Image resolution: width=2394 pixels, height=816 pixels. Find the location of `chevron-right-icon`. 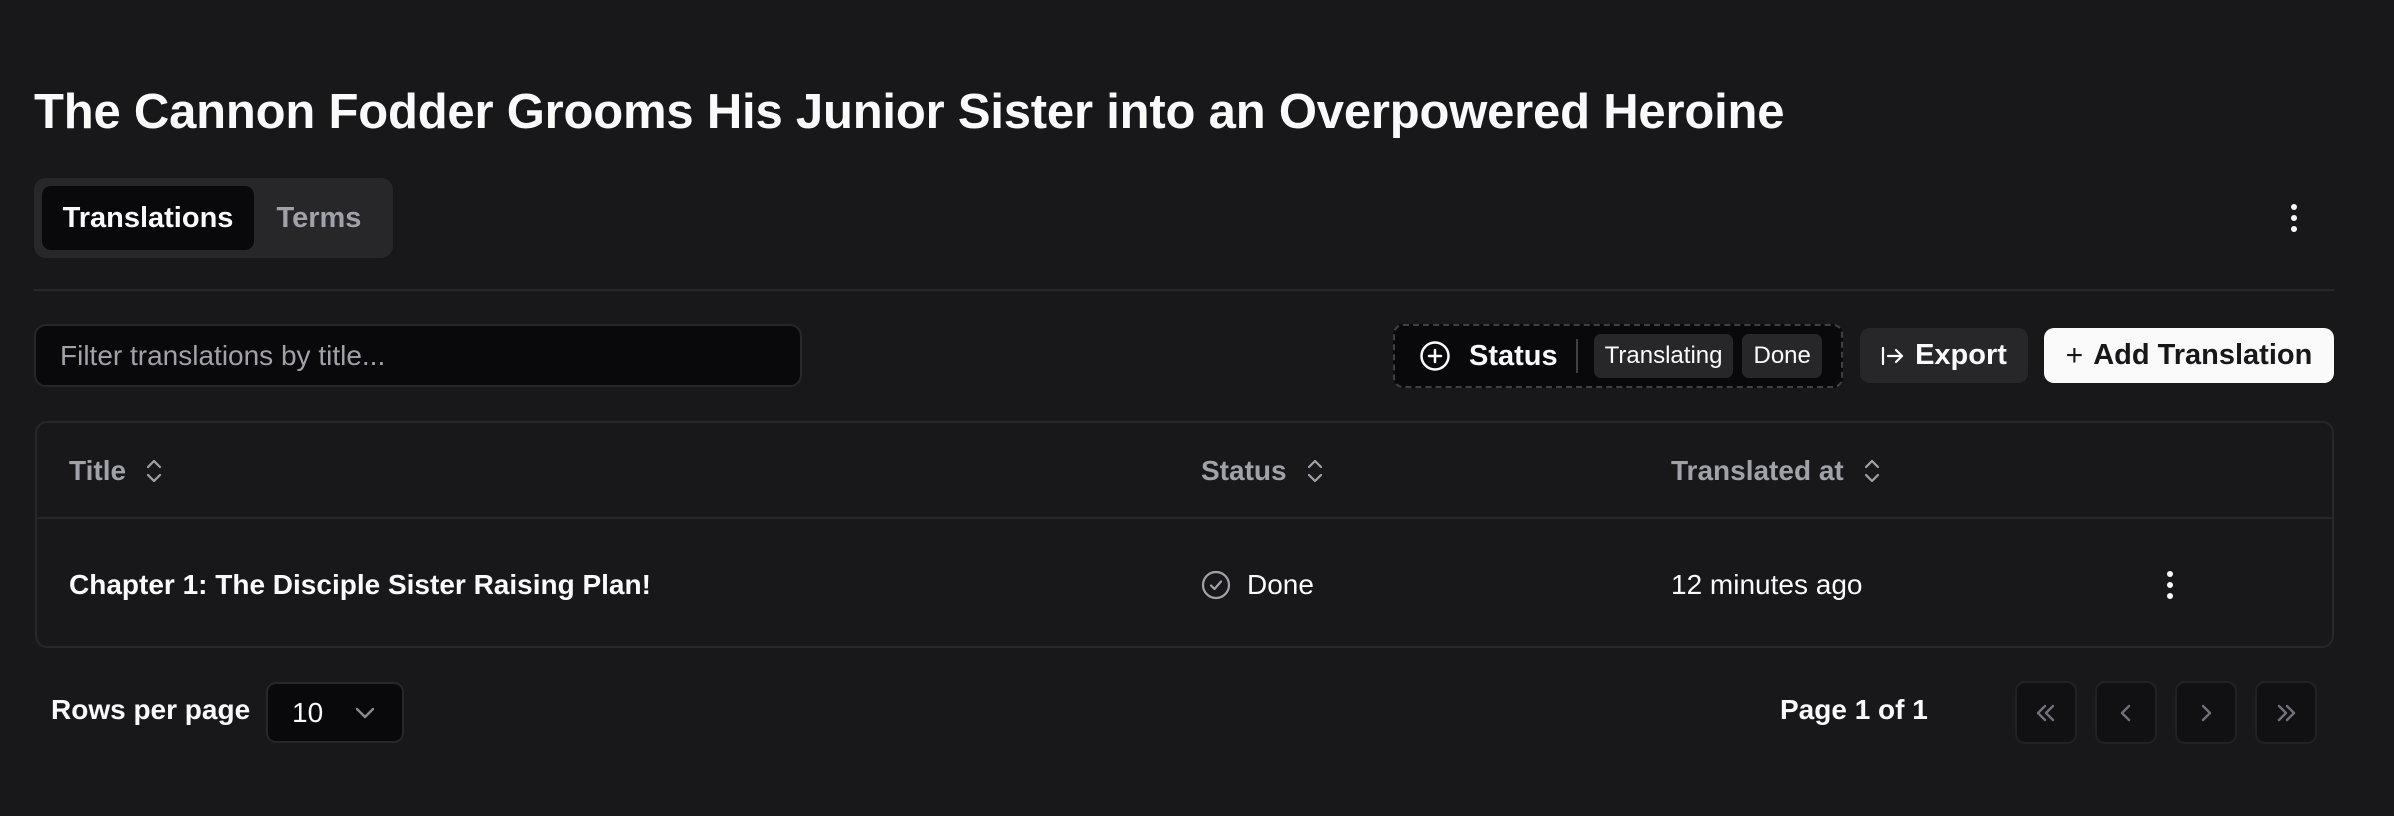

chevron-right-icon is located at coordinates (2206, 712).